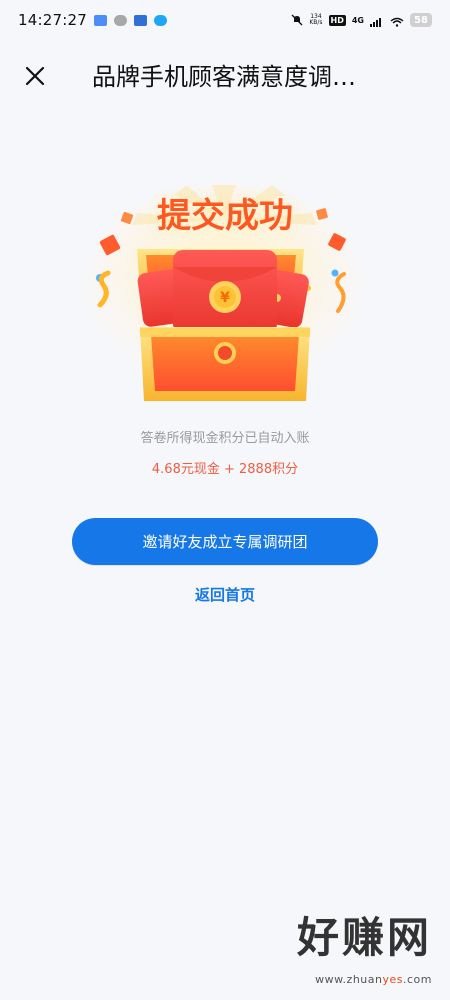 The image size is (450, 1000). What do you see at coordinates (225, 216) in the screenshot?
I see `success-title: 提交成功` at bounding box center [225, 216].